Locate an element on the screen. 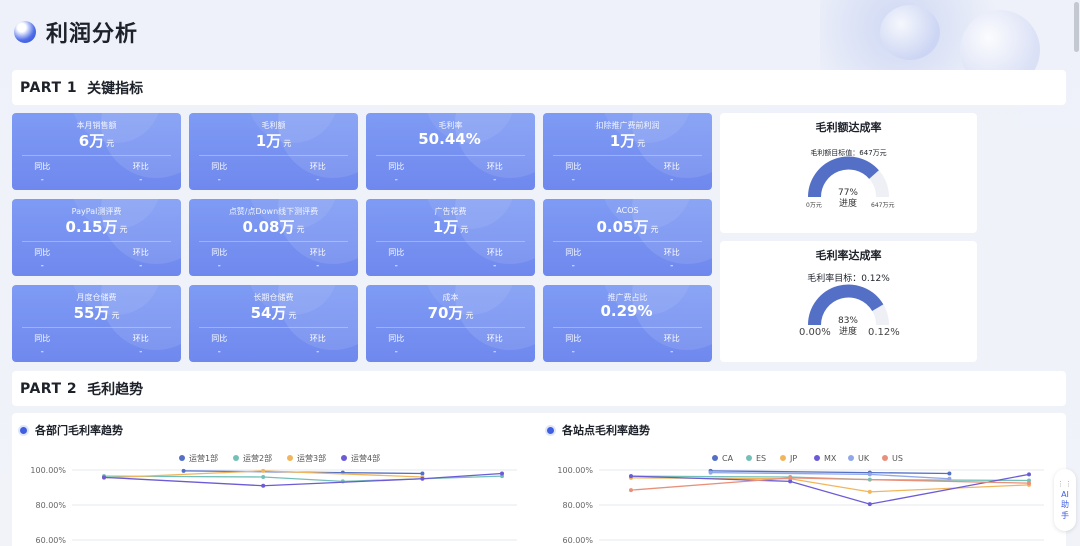 The image size is (1080, 546). legend-item: CA is located at coordinates (723, 458).